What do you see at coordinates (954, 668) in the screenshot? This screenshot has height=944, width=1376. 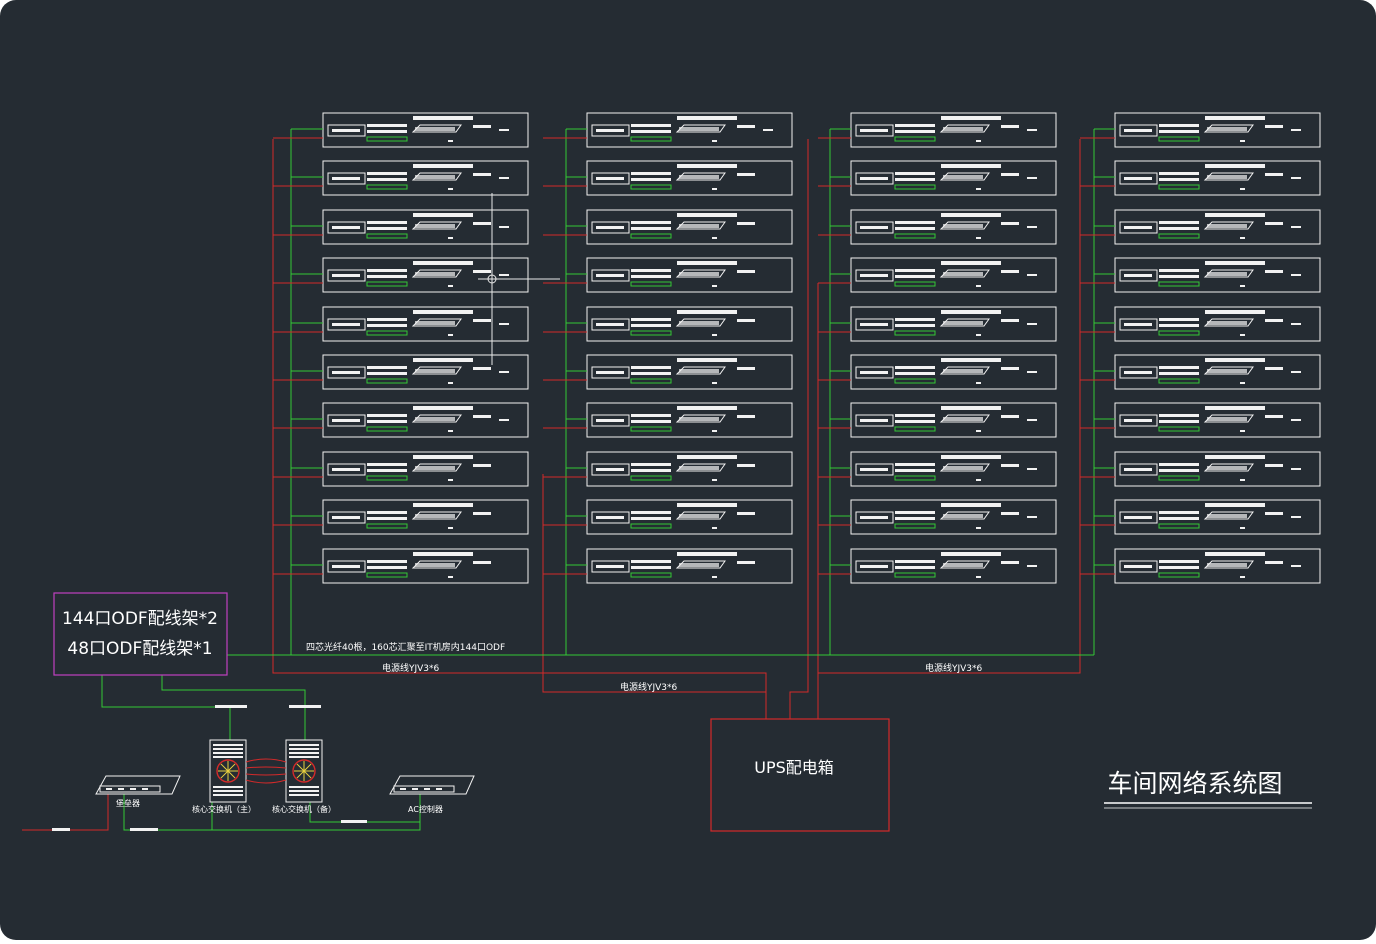 I see `power-label-3: 电源线YJV3*6` at bounding box center [954, 668].